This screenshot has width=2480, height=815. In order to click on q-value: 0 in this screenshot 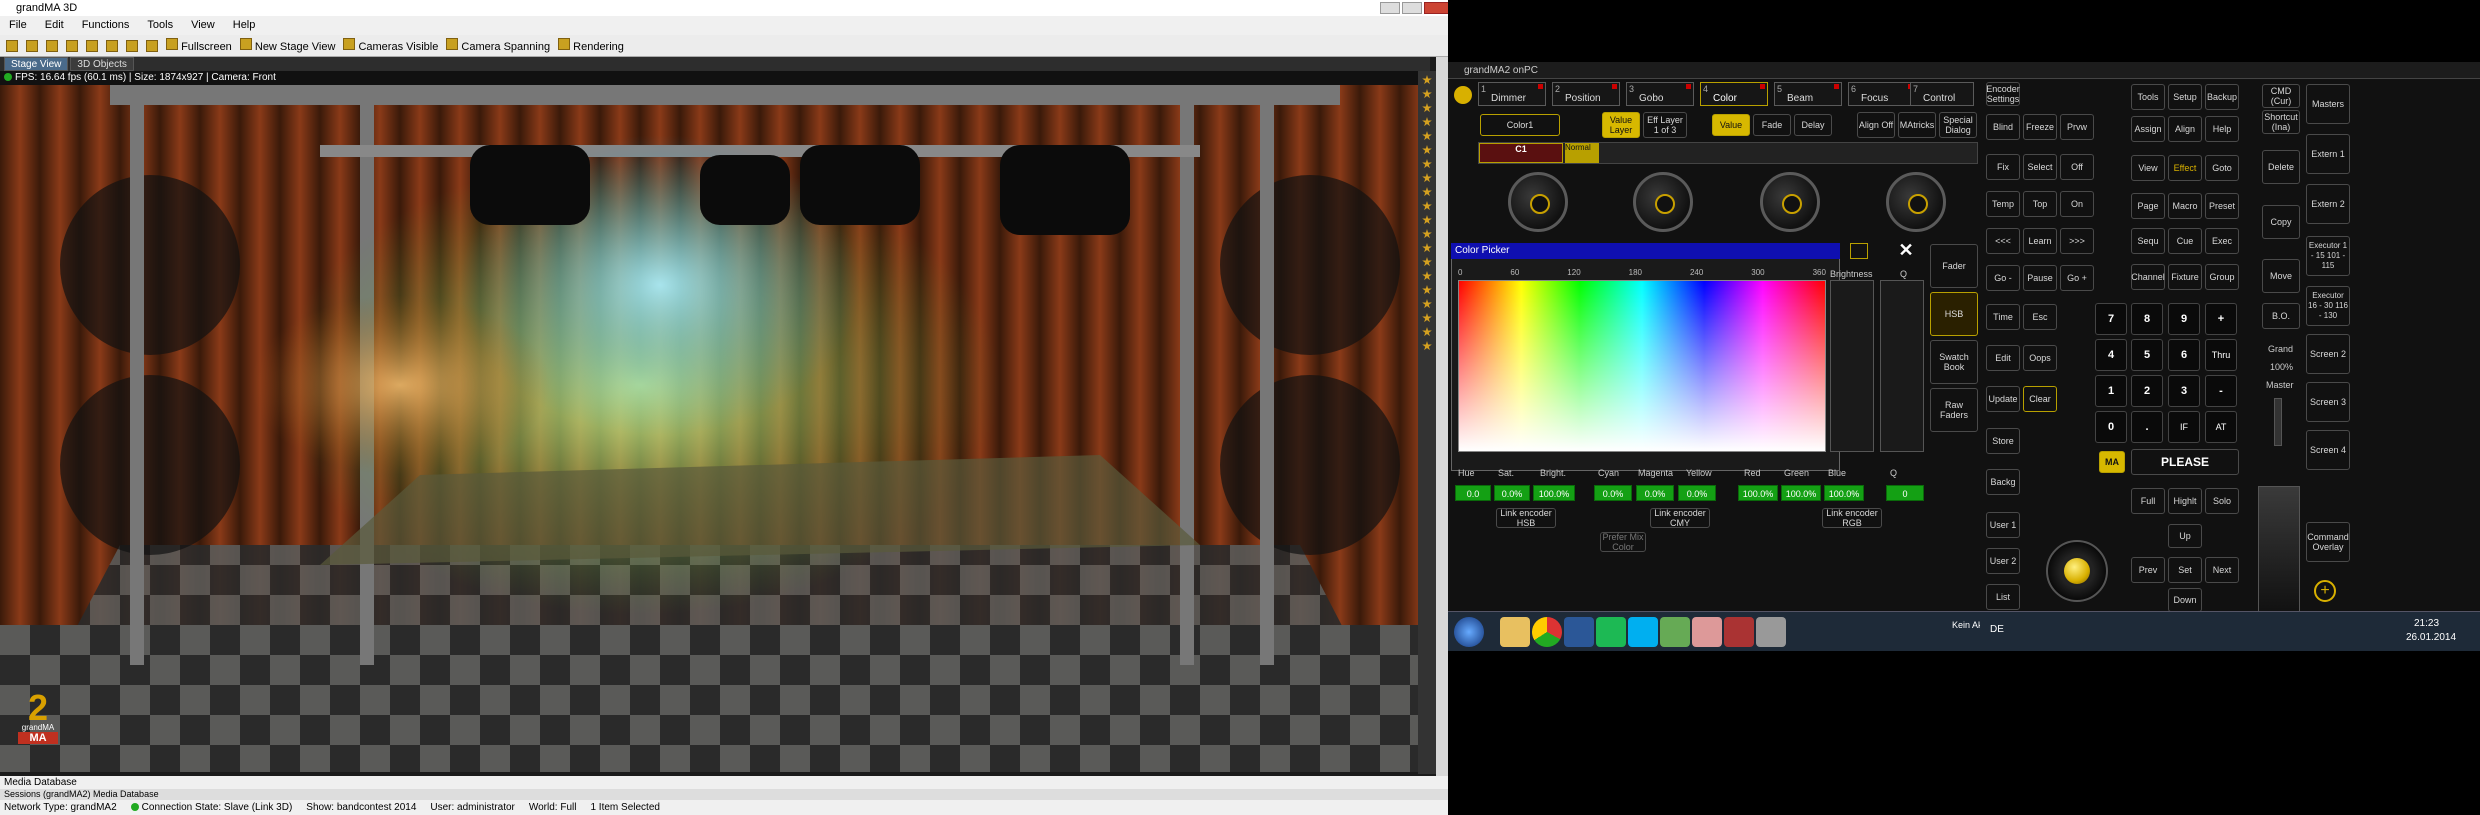, I will do `click(1905, 493)`.